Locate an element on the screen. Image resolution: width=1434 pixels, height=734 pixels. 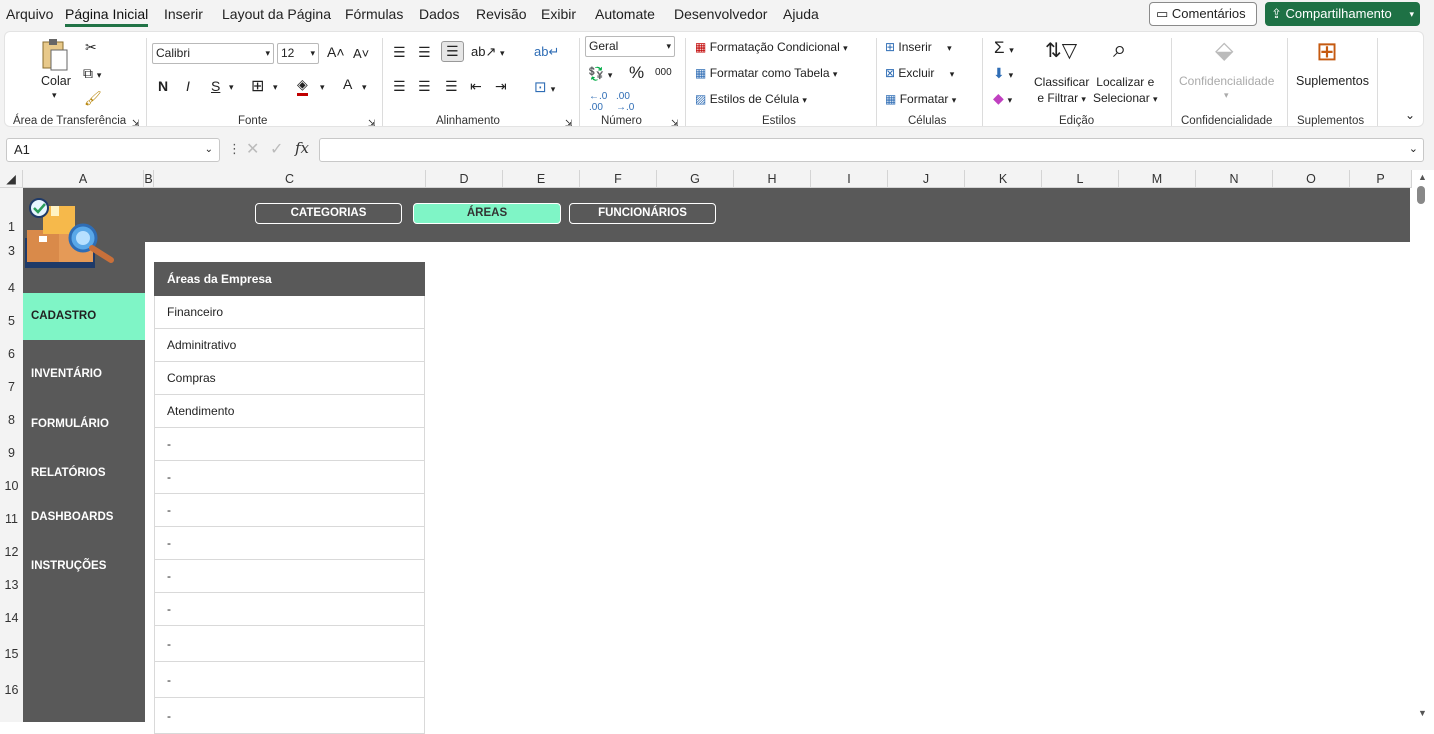
sort-filter-icon: ⇅▽ is located at coordinates (1061, 50).